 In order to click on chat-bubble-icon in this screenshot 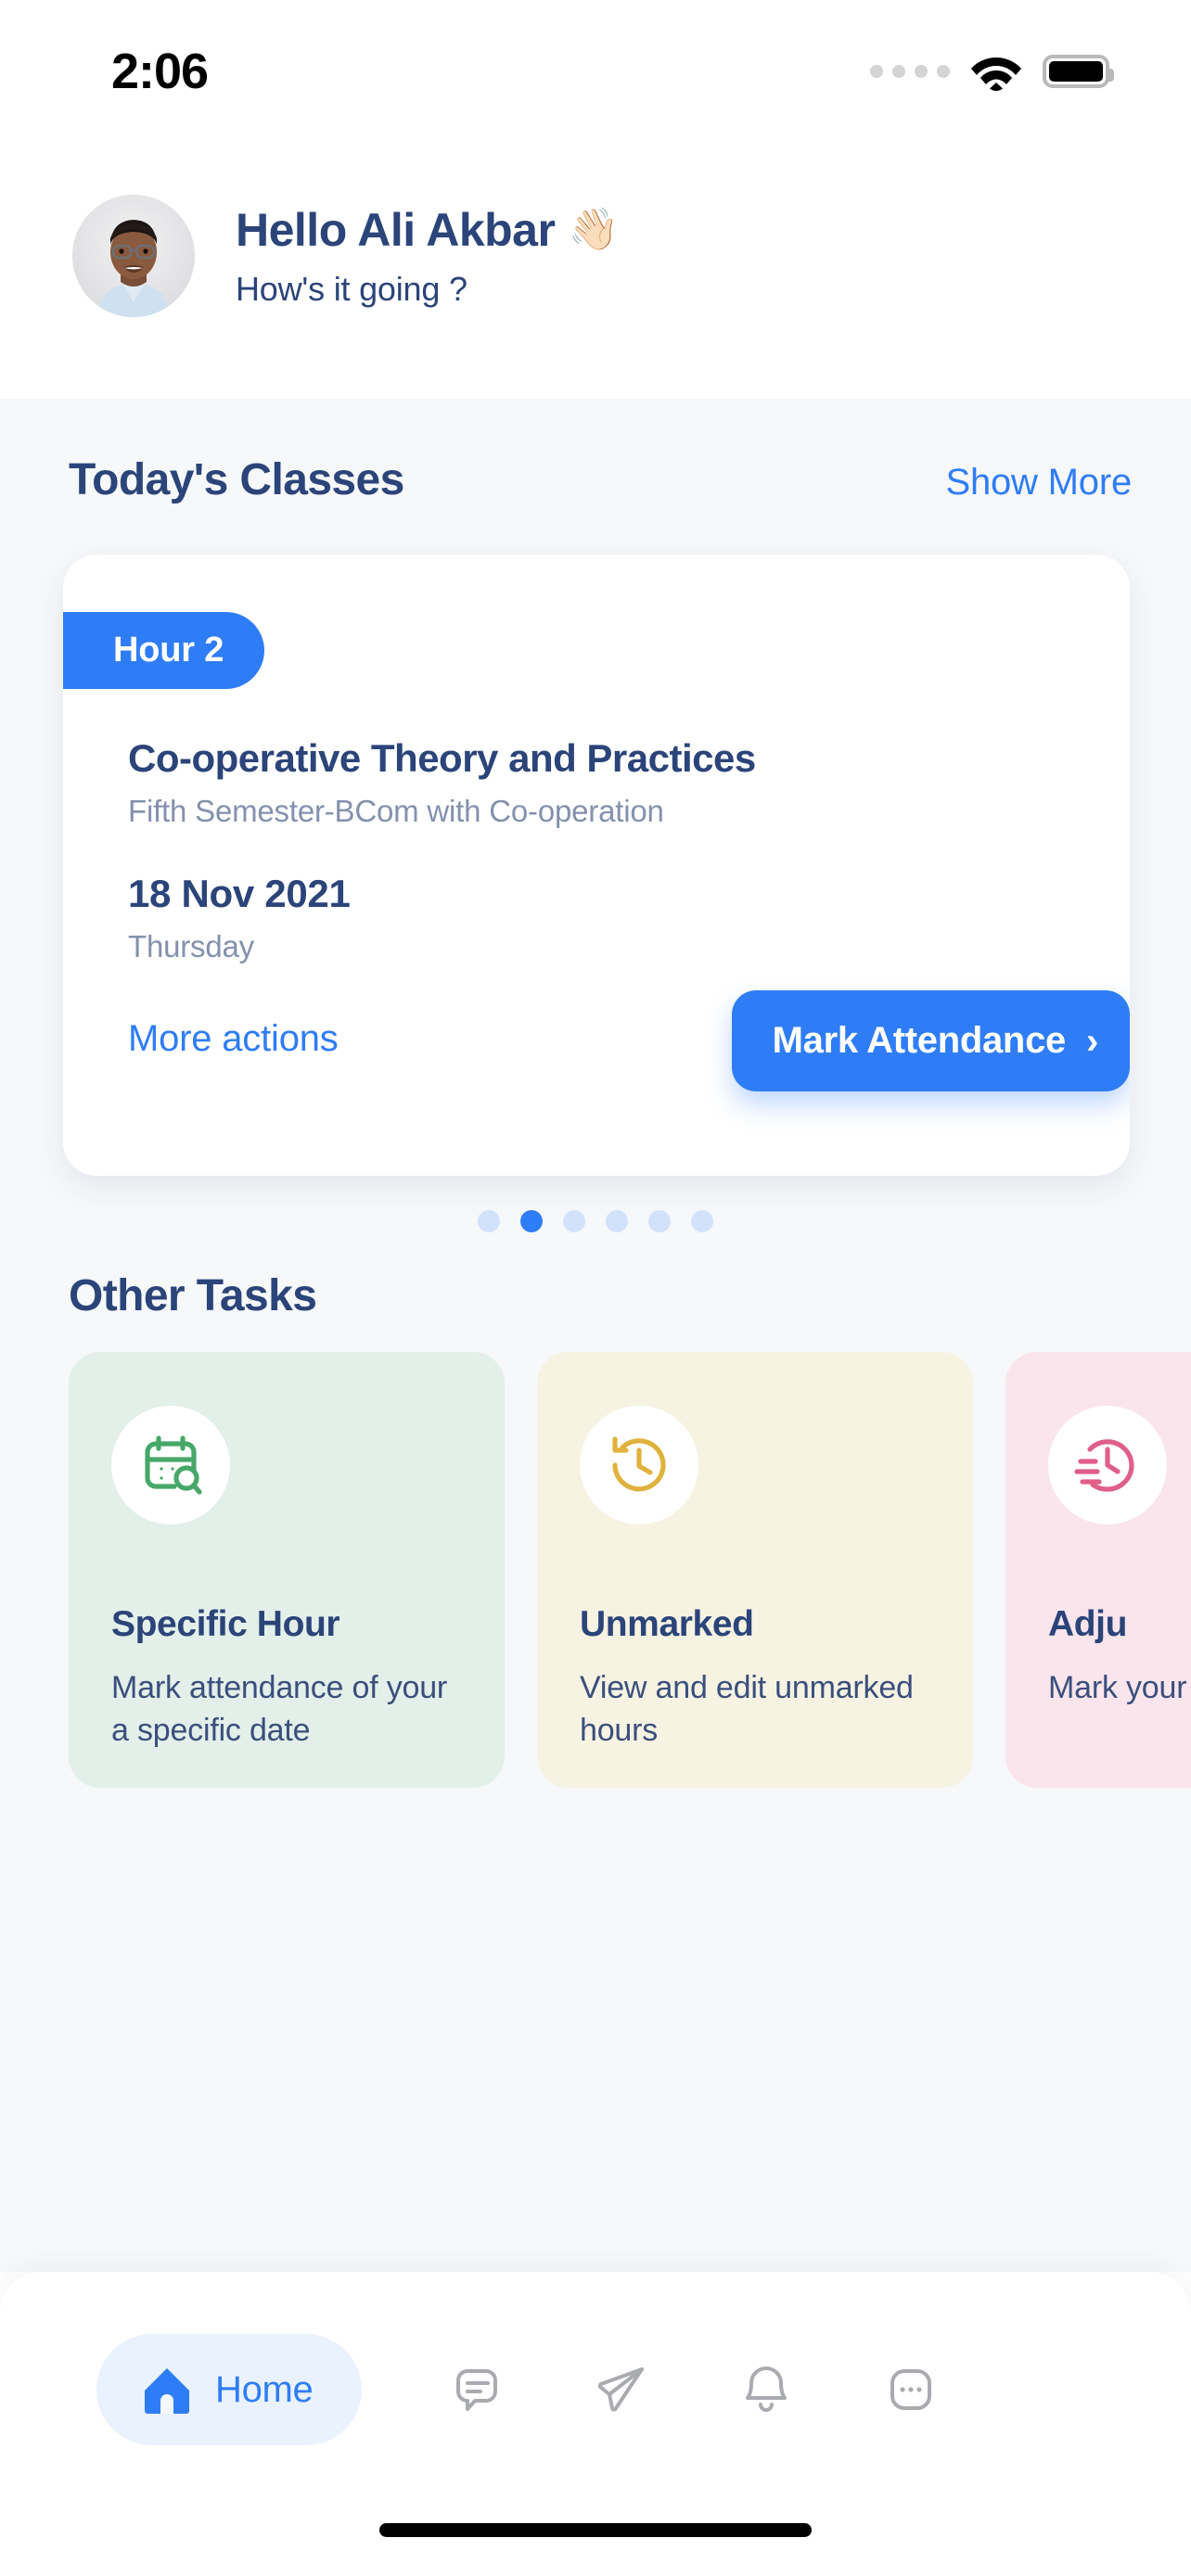, I will do `click(476, 2390)`.